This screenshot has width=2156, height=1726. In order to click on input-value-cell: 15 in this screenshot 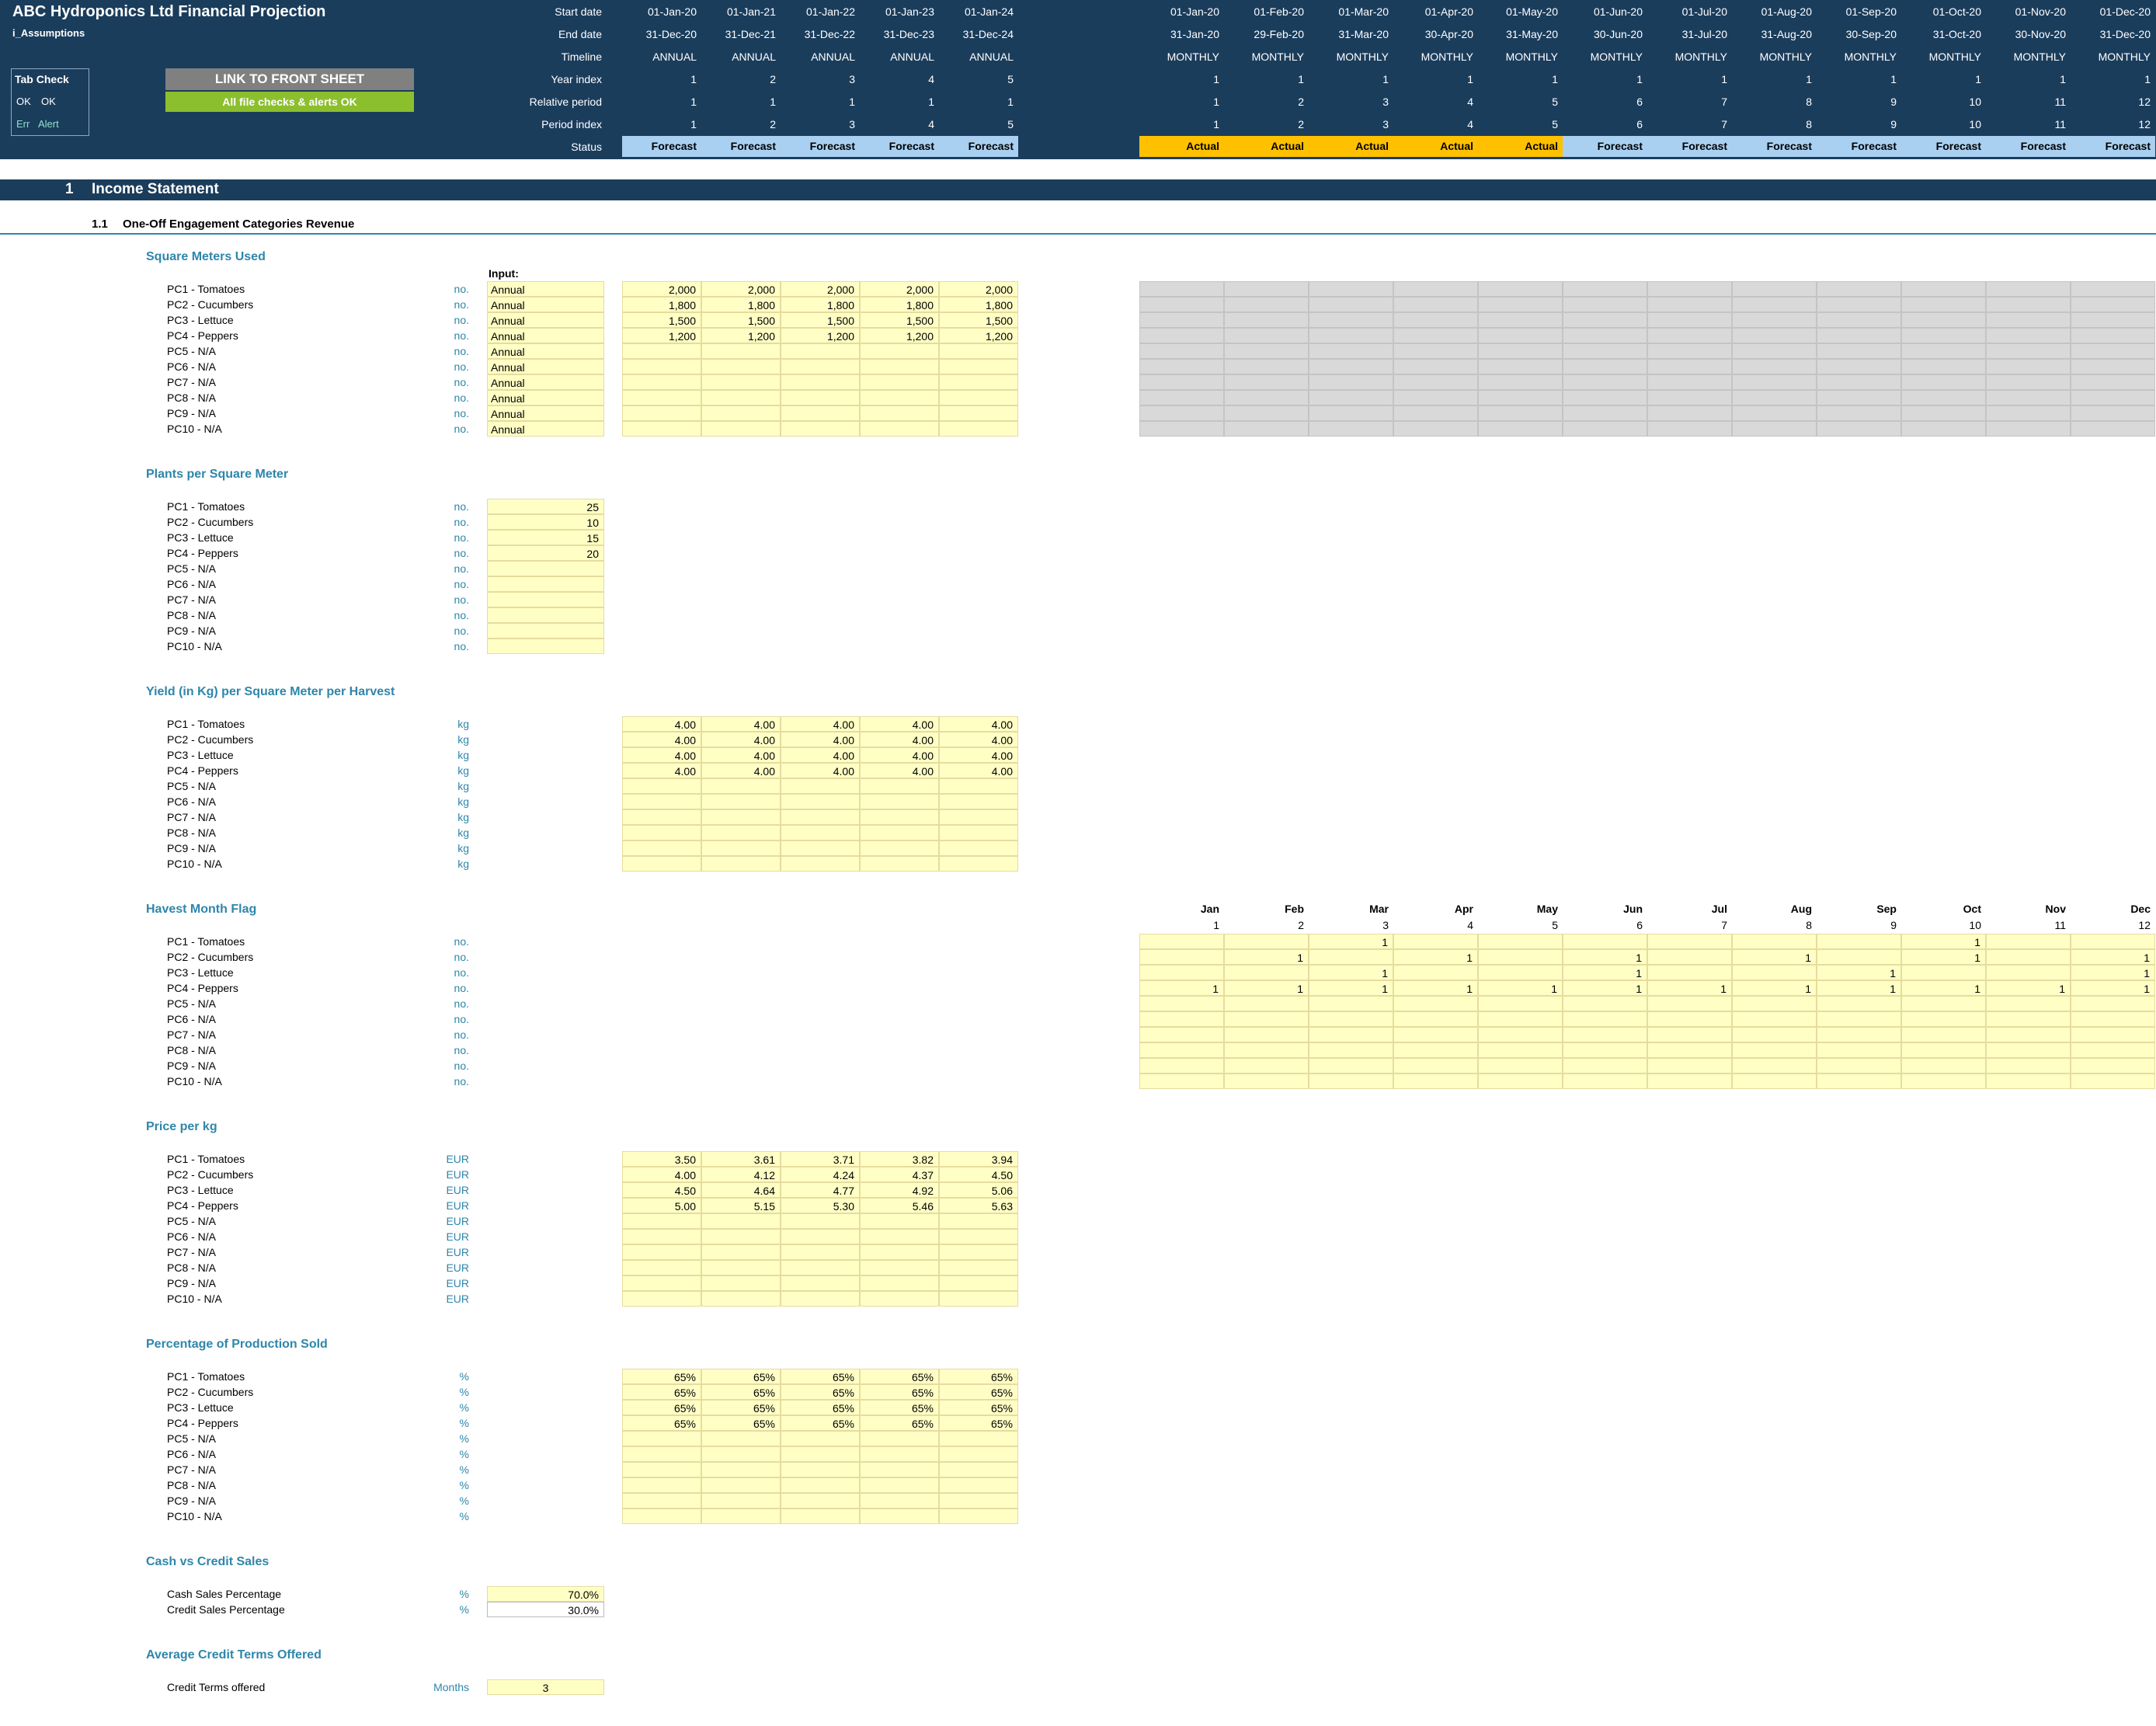, I will do `click(545, 537)`.